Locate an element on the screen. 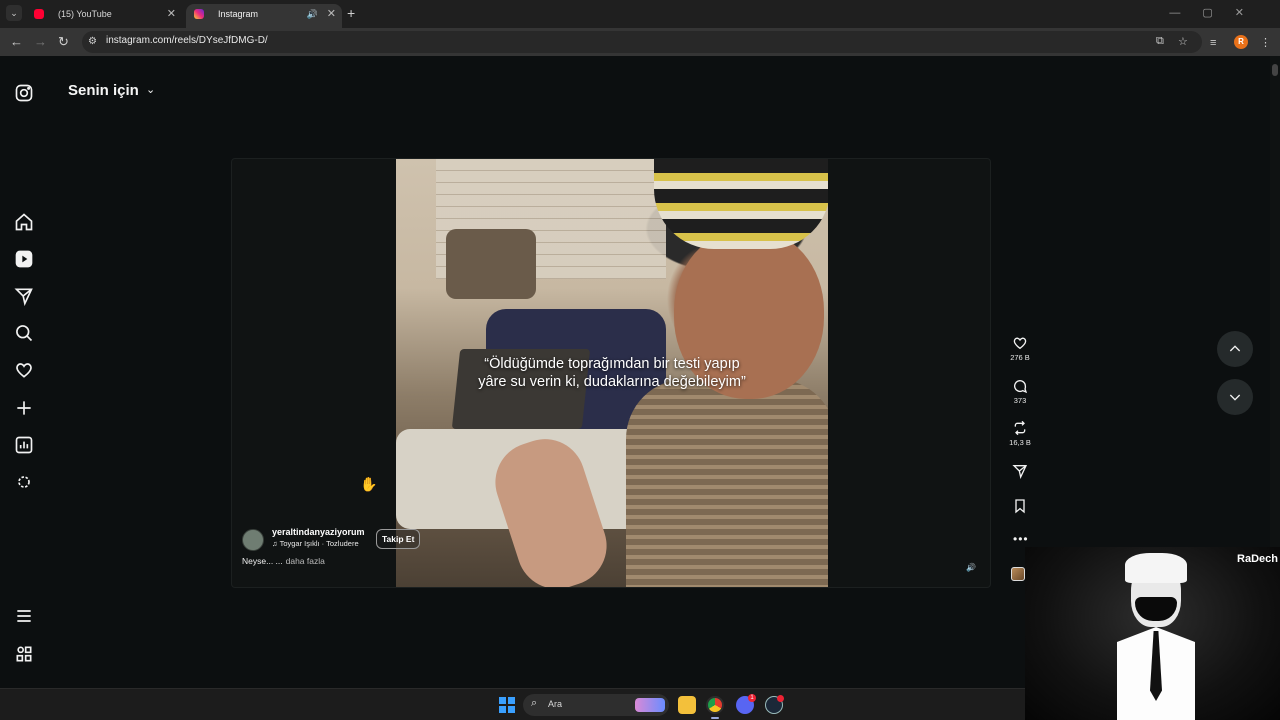  tab-youtube: (15) YouTube ✕ is located at coordinates (104, 16).